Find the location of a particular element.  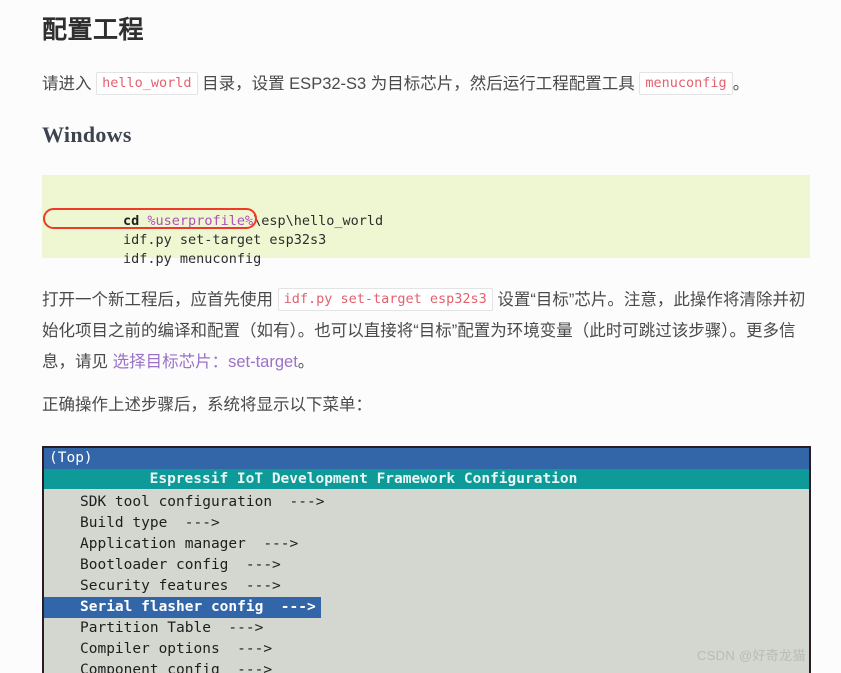

body-text-1: 打开一个新工程后，应首先使用 is located at coordinates (157, 300).